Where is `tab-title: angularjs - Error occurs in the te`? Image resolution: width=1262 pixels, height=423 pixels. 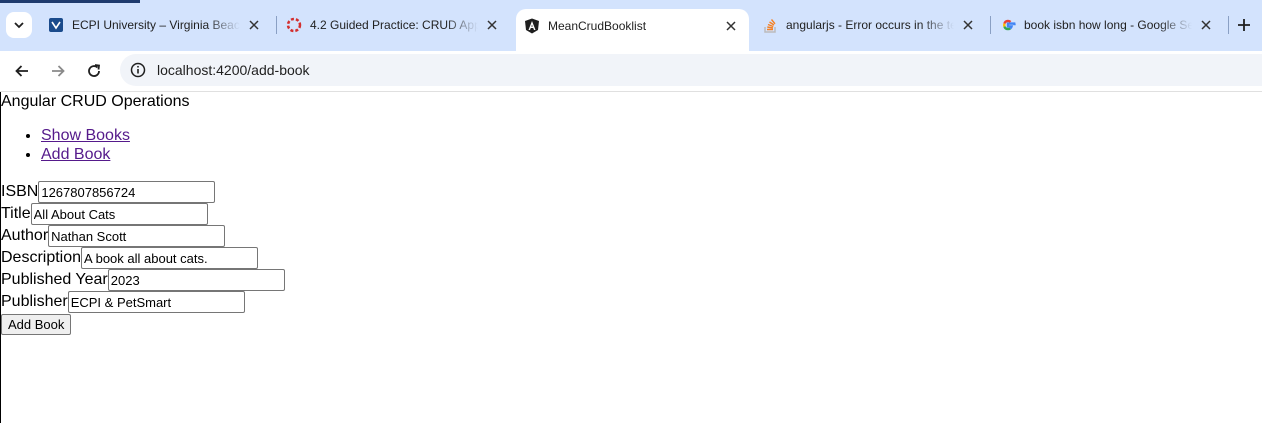
tab-title: angularjs - Error occurs in the te is located at coordinates (870, 25).